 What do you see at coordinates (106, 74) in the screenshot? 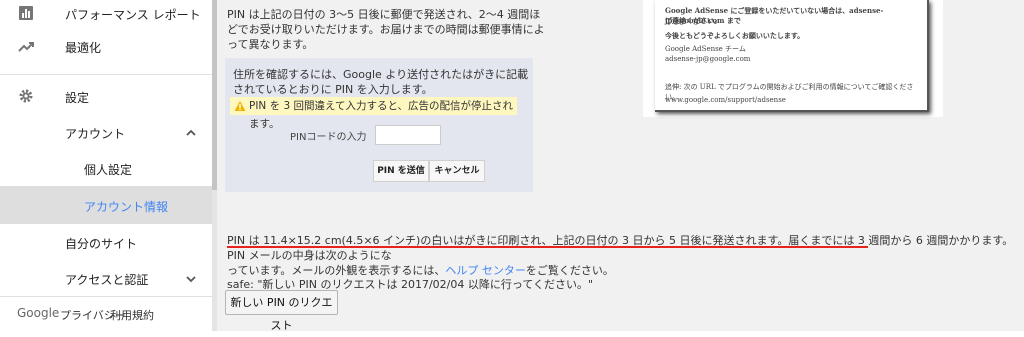
I see `divider` at bounding box center [106, 74].